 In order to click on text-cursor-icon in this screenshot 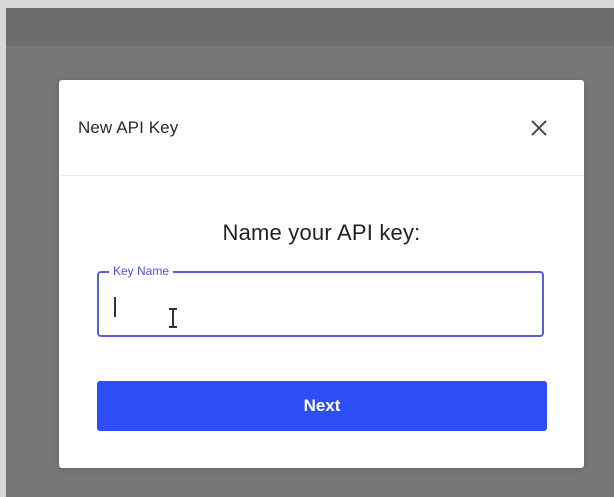, I will do `click(173, 318)`.